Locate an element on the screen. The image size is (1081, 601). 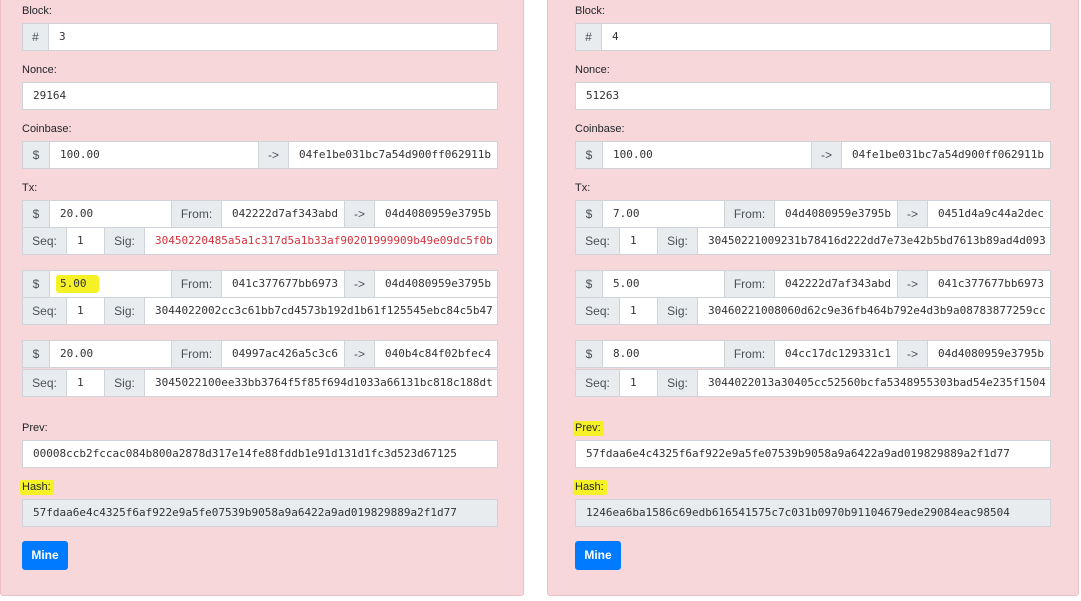
block-number-input: 4 is located at coordinates (826, 37).